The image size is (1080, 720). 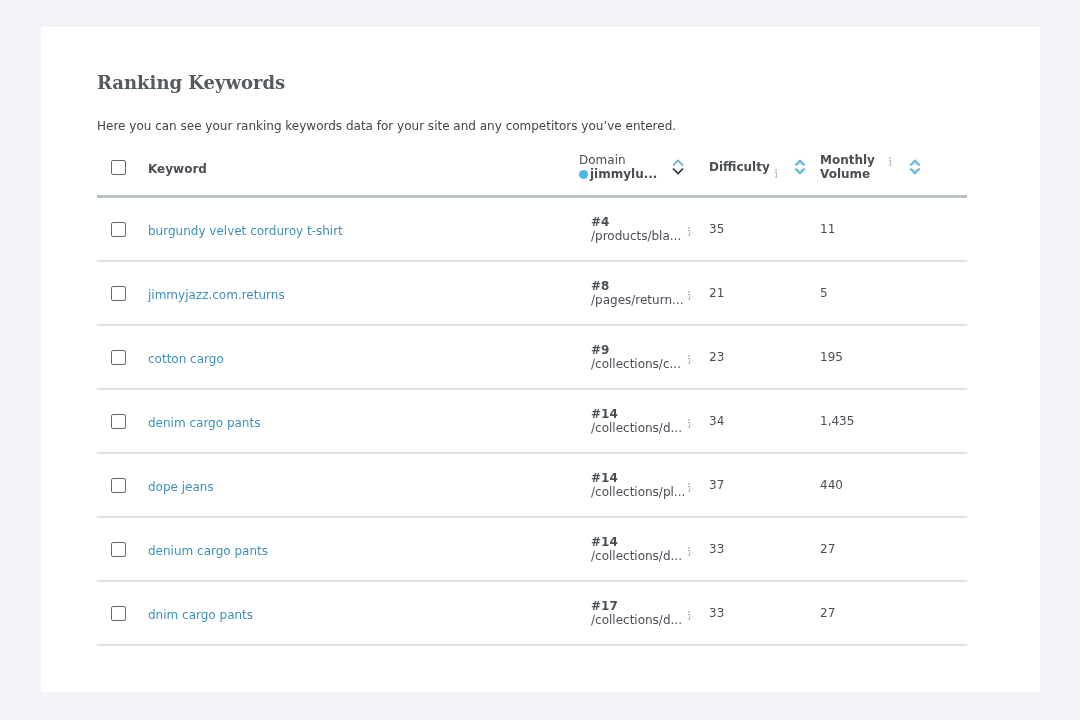 I want to click on description-text: Here you can see your ranking keywords data for your site and any competitors you’ve entered., so click(x=387, y=126).